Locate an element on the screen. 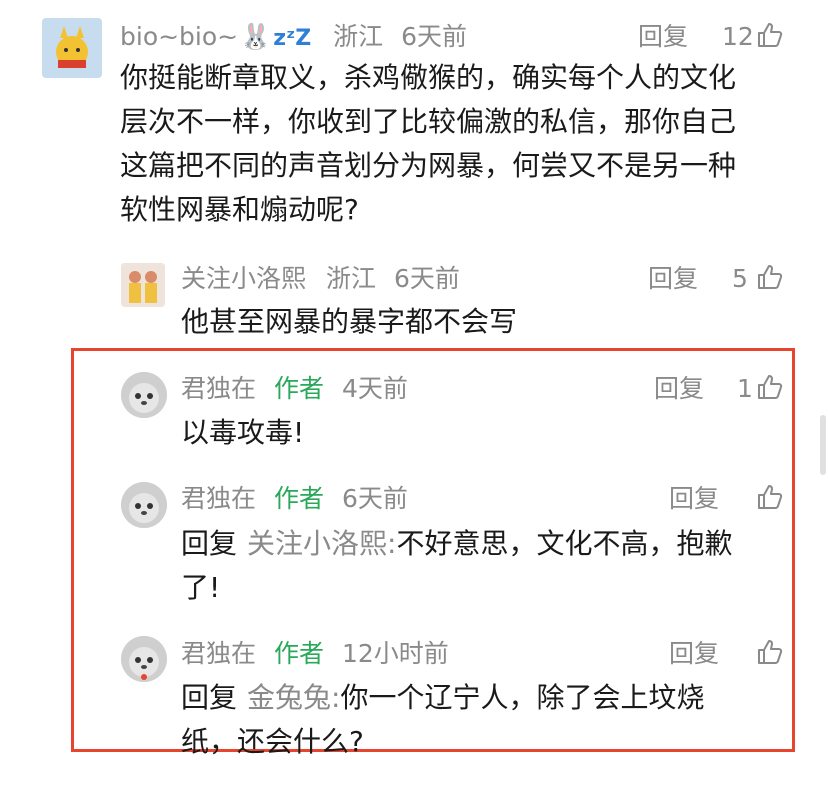 The width and height of the screenshot is (828, 787). comment-line: 这篇把不同的声音划分为网暴，何尝又不是另一种 is located at coordinates (428, 165).